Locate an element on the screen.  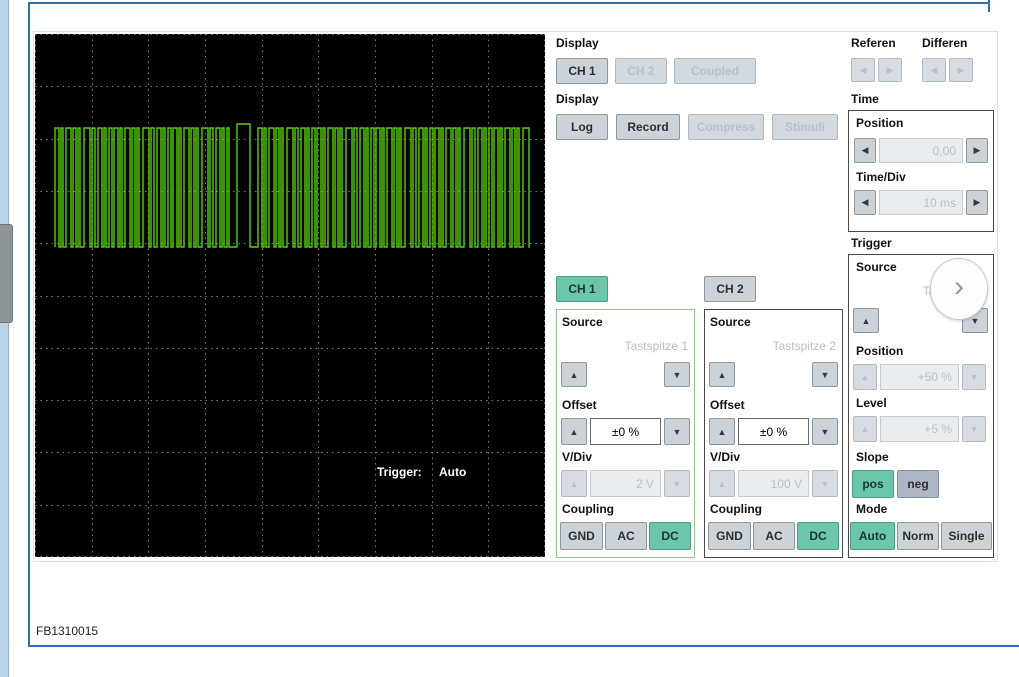
time-position-label: Position is located at coordinates (880, 123).